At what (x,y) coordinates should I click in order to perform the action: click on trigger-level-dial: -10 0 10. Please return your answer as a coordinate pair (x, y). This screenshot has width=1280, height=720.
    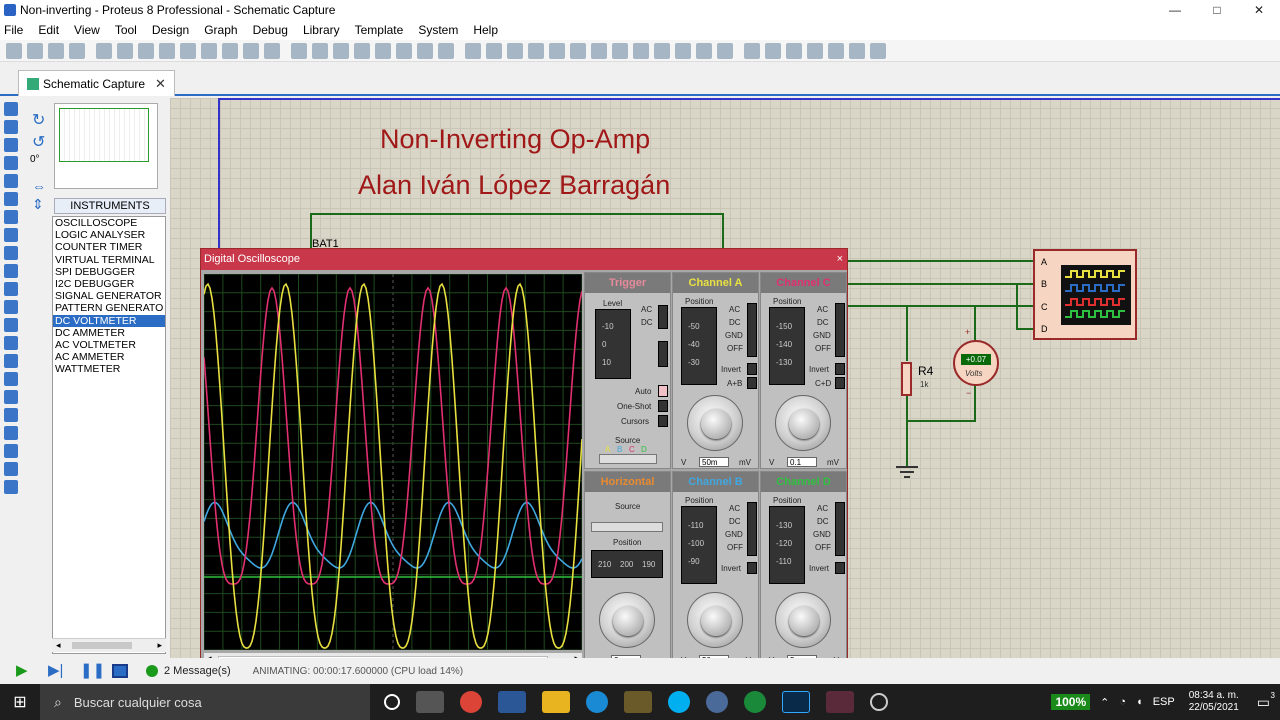
    Looking at the image, I should click on (613, 344).